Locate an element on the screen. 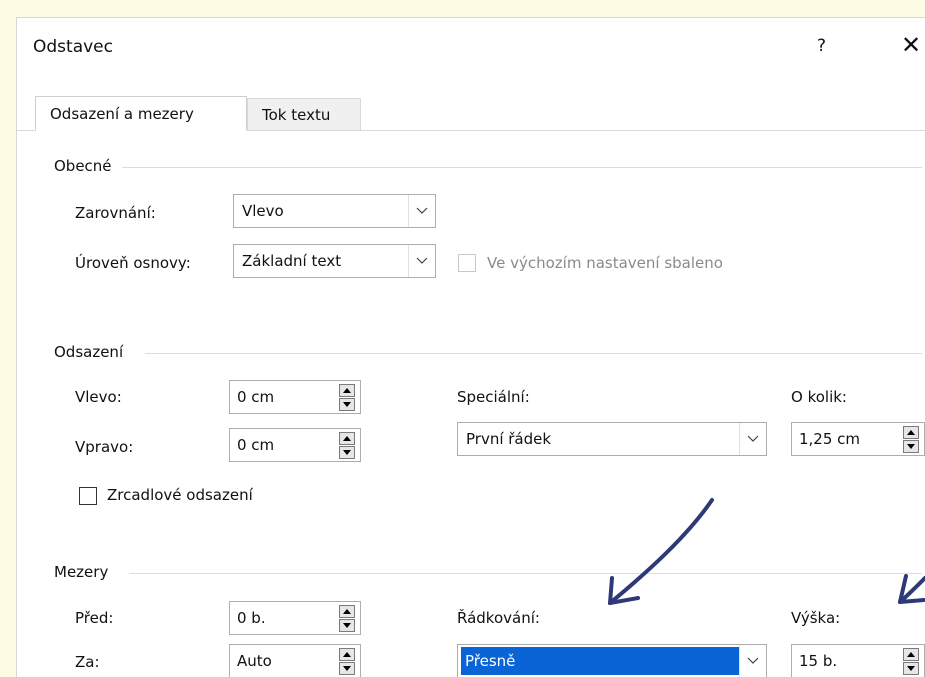 The width and height of the screenshot is (925, 677). arrow-to-line-spacing-icon is located at coordinates (661, 551).